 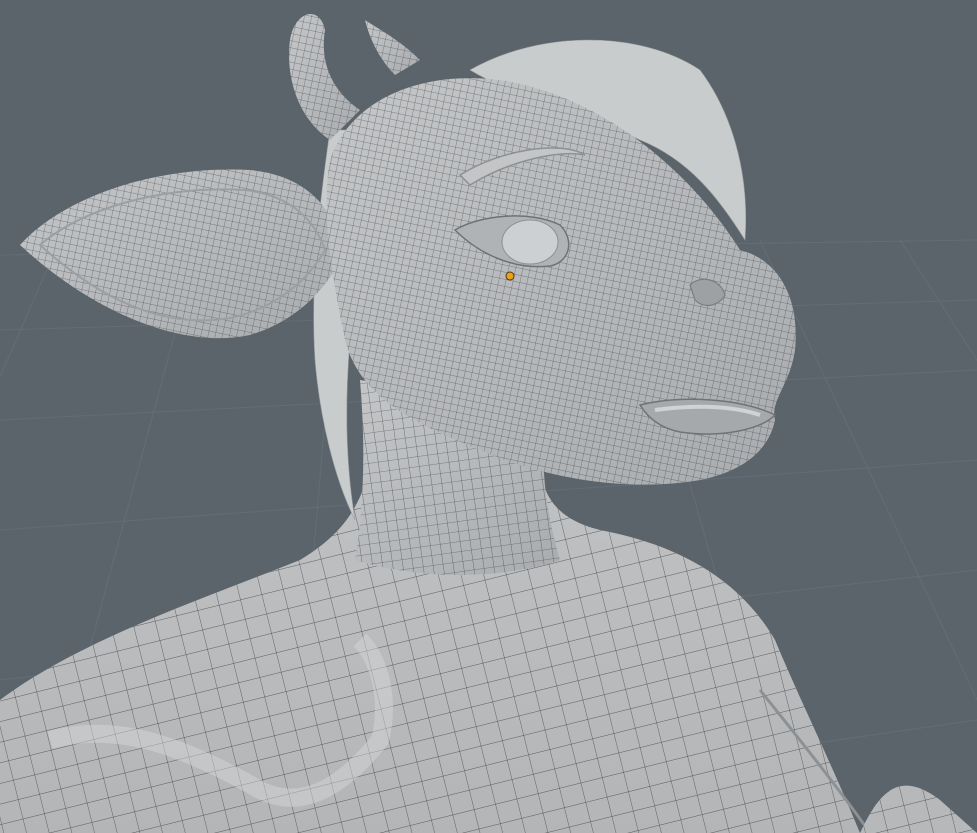 I want to click on ear-mesh, so click(x=182, y=254).